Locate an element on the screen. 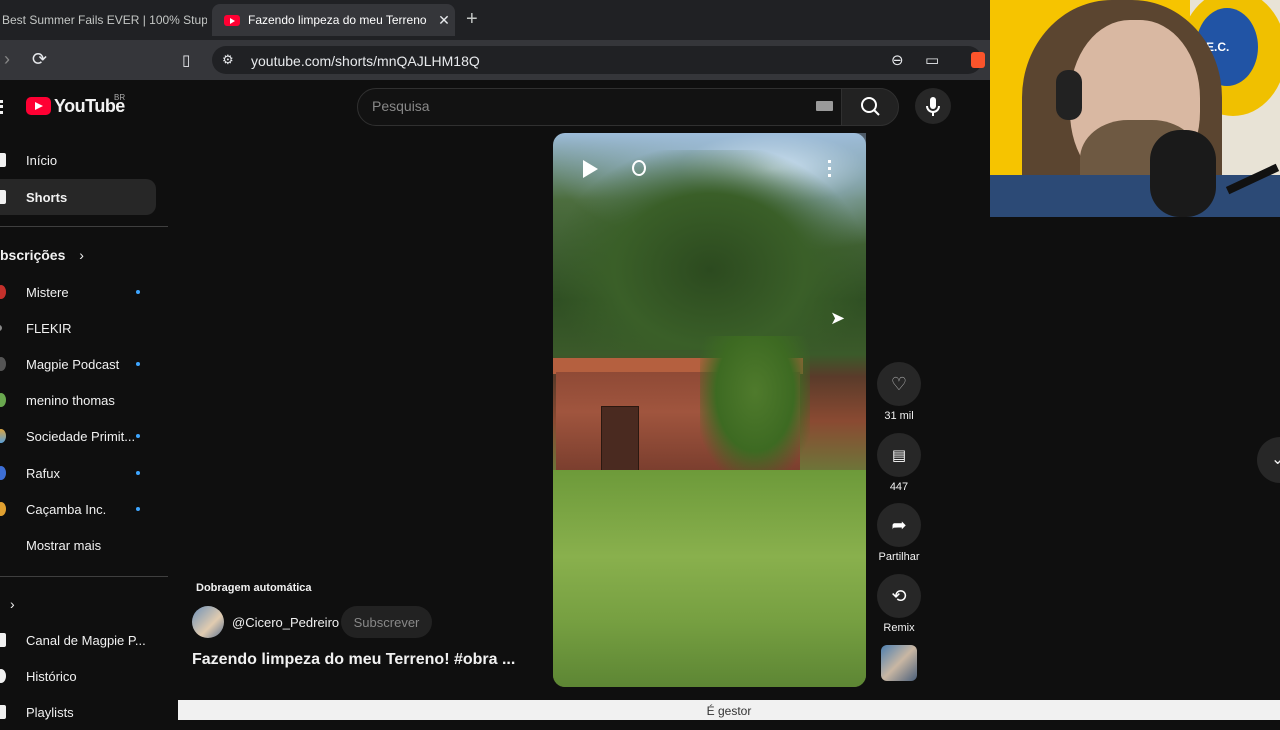  comments-button: ▤ is located at coordinates (899, 455).